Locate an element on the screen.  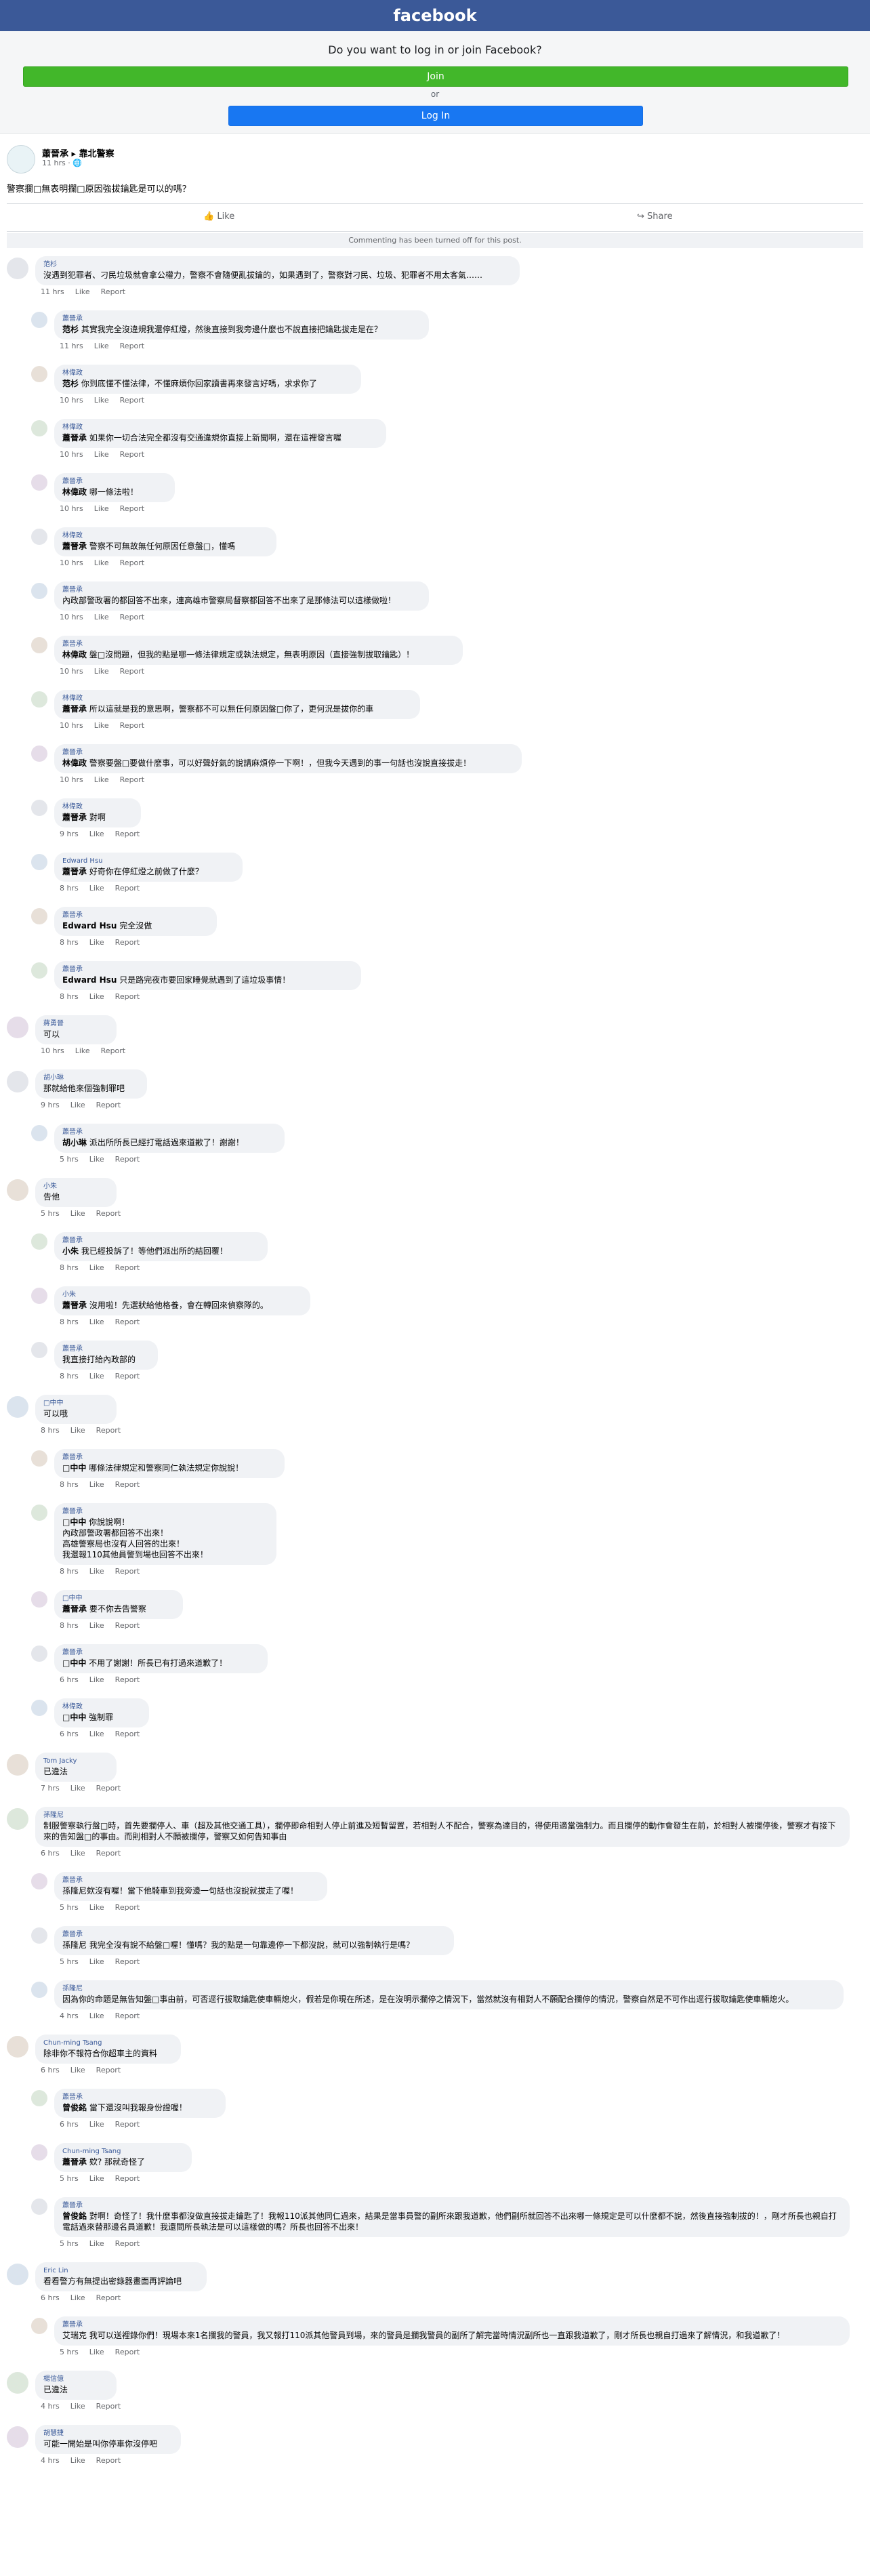
mentioned-user: 范杉 is located at coordinates (71, 384).